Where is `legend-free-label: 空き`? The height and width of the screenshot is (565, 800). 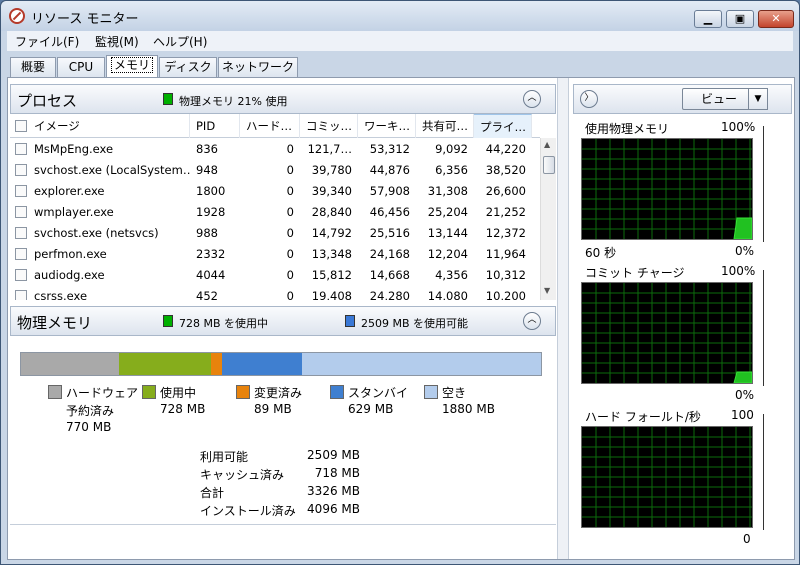 legend-free-label: 空き is located at coordinates (454, 393).